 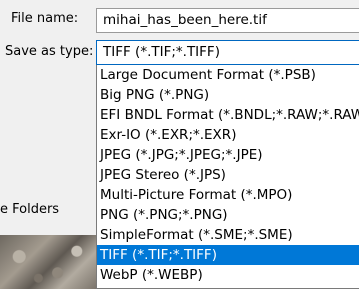 I want to click on file-type-option: JPEG Stereo (*.JPS), so click(x=228, y=175).